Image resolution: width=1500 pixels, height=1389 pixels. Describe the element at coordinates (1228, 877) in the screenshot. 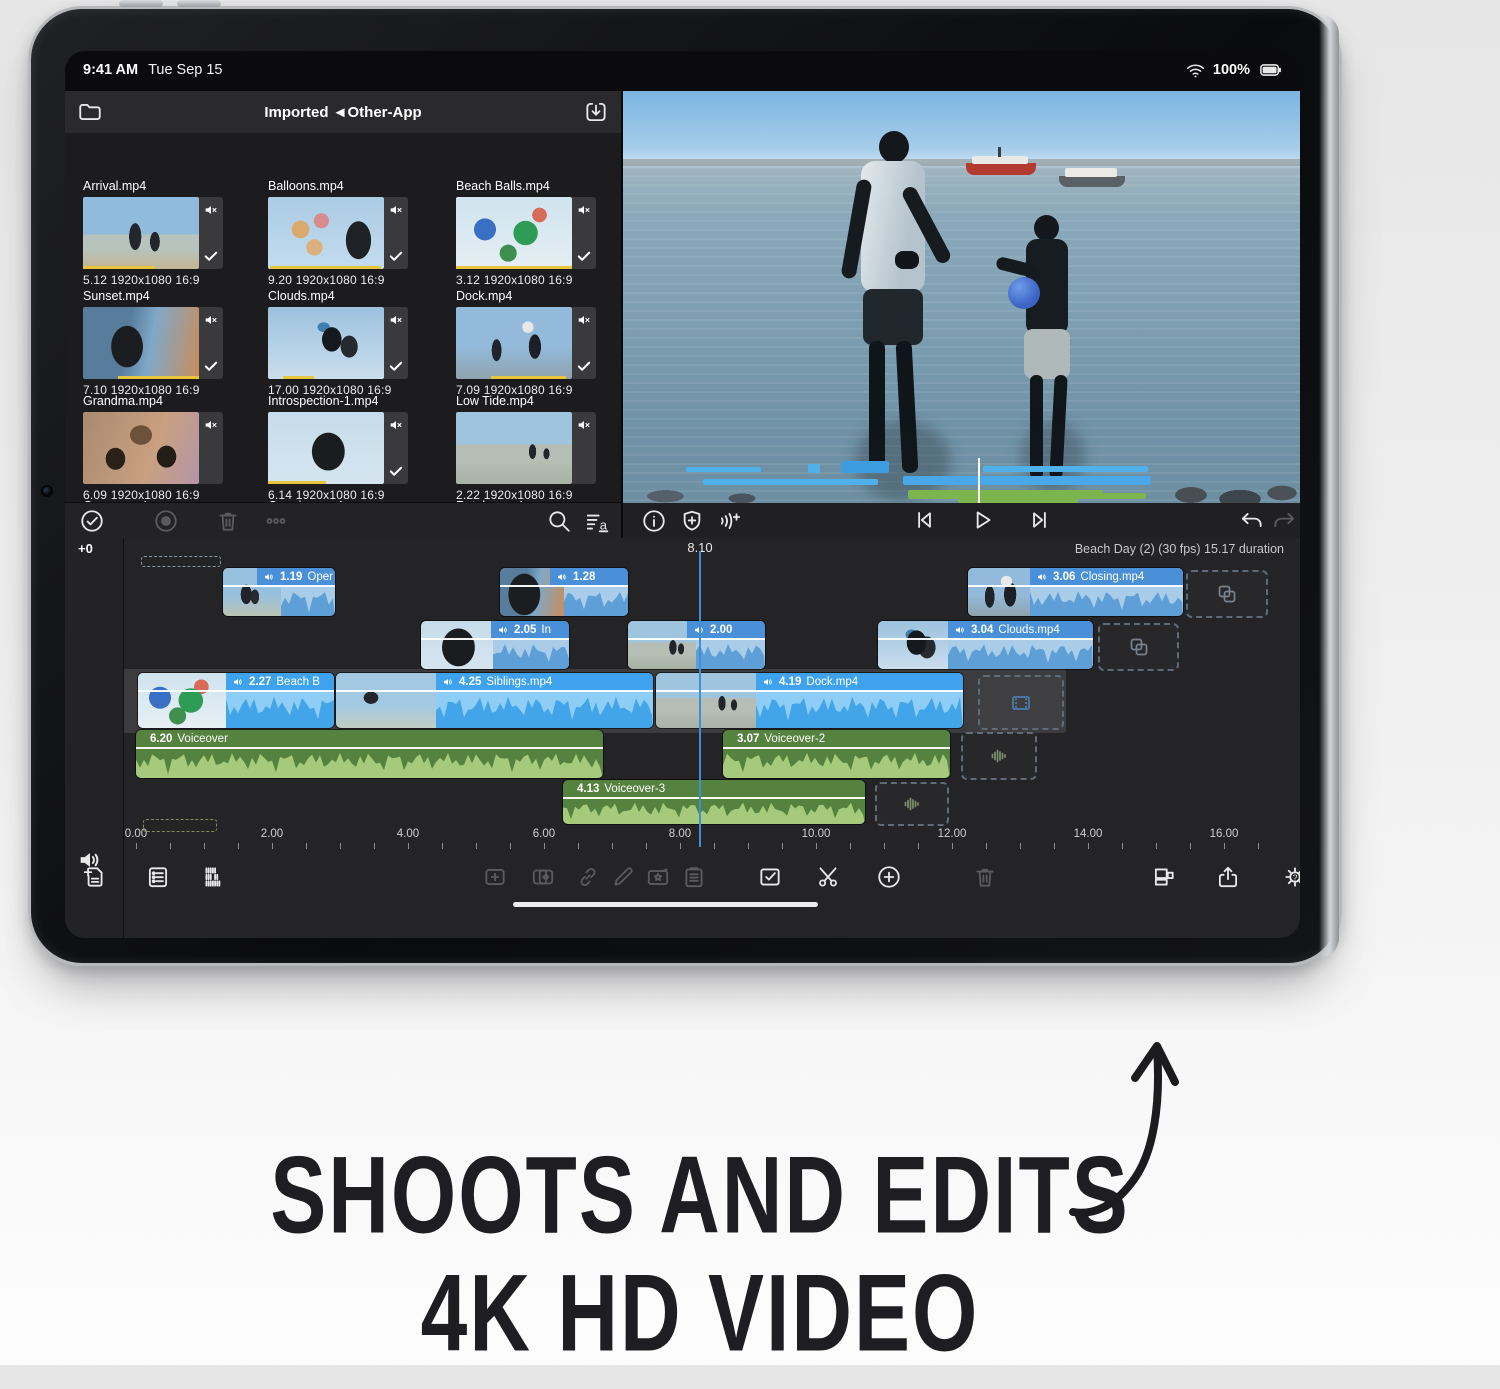

I see `share-icon` at that location.